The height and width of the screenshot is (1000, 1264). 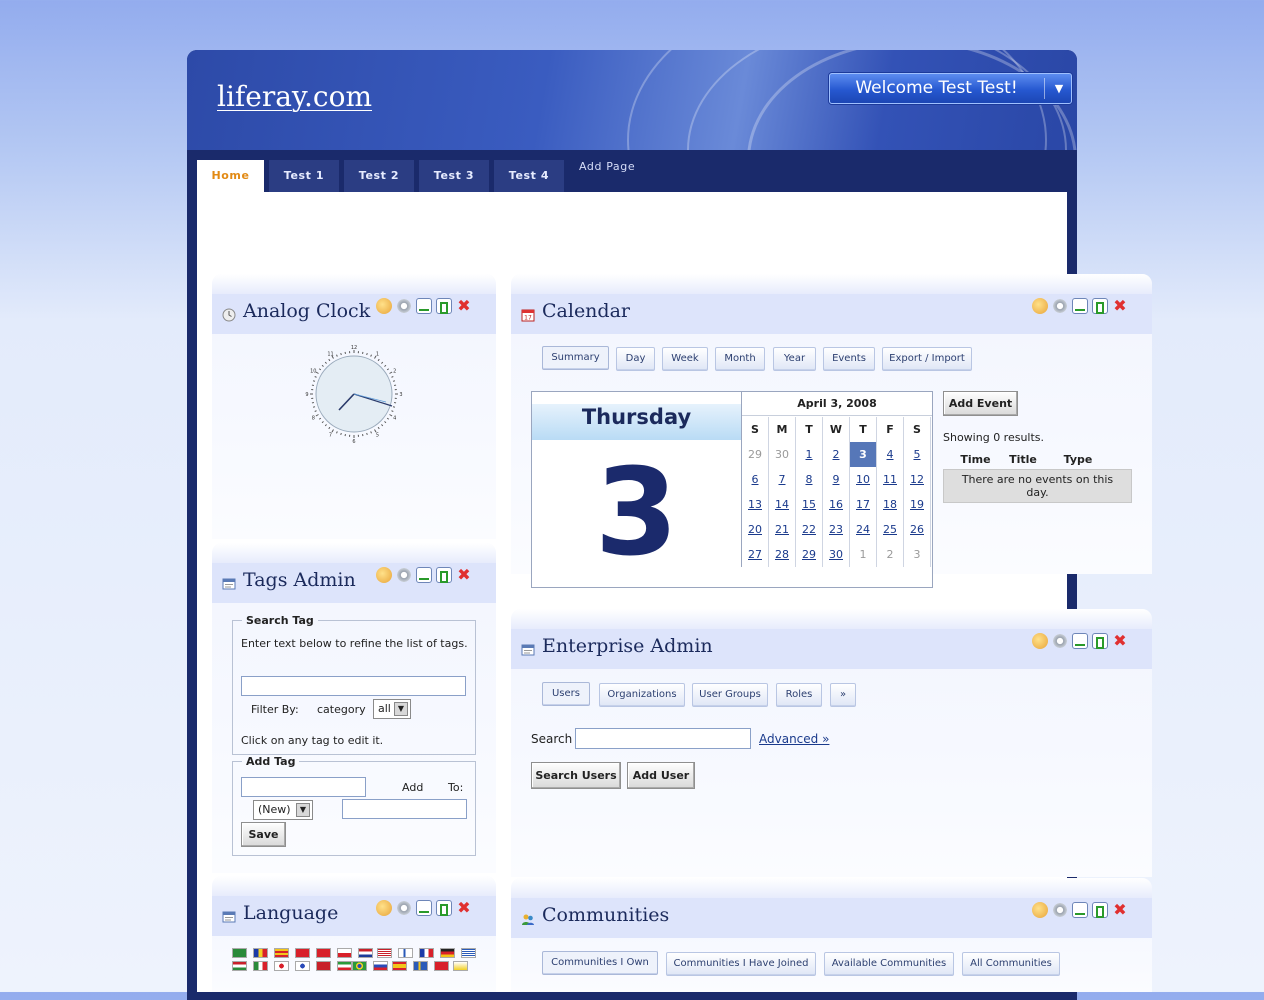 What do you see at coordinates (302, 953) in the screenshot?
I see `flag-chinese-icon` at bounding box center [302, 953].